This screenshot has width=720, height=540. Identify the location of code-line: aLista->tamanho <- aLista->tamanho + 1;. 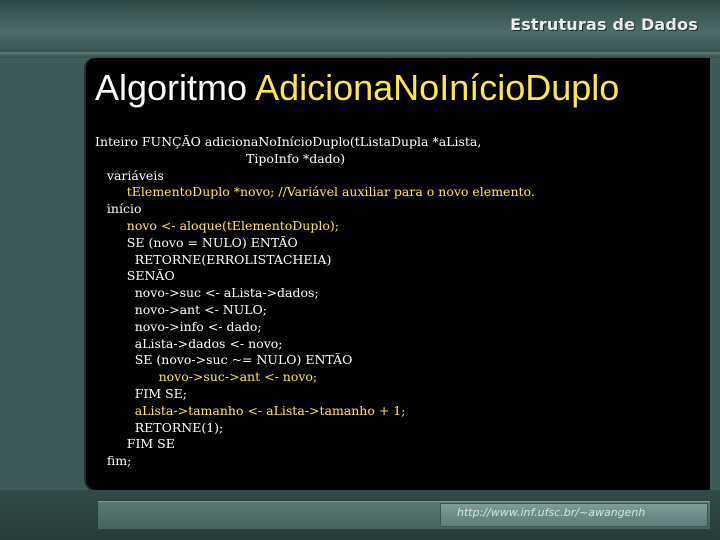
(250, 410).